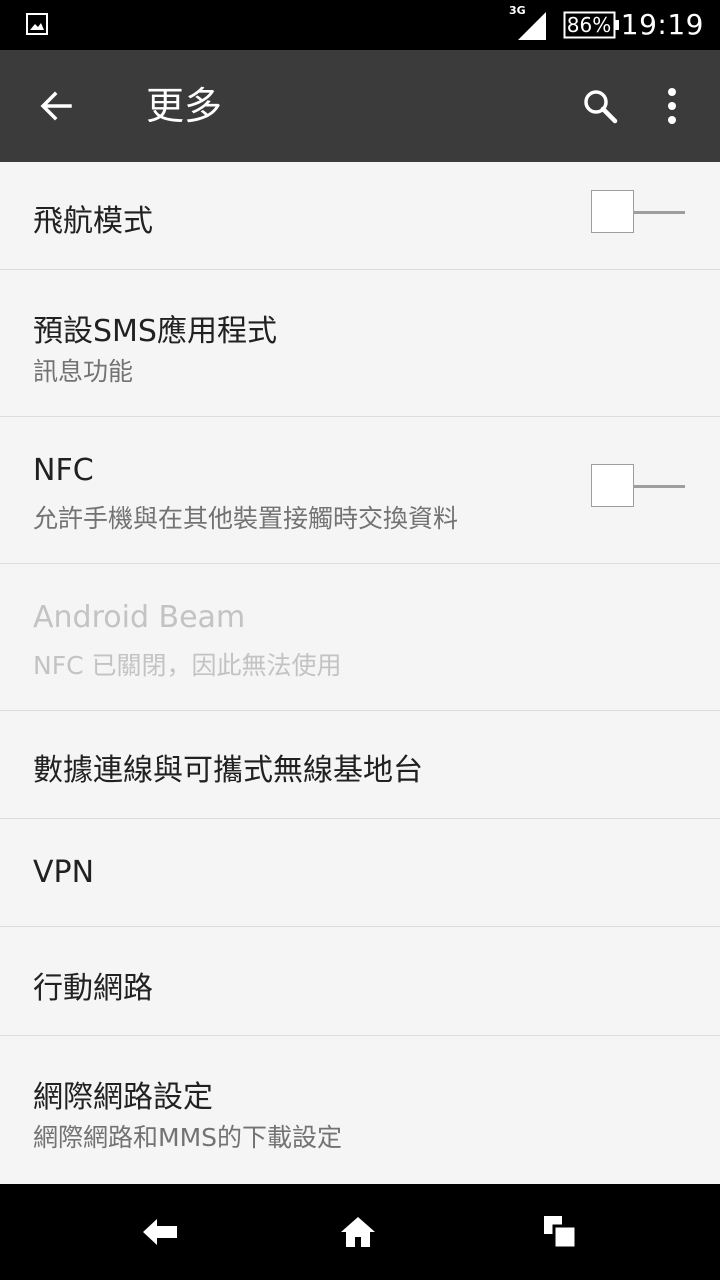  I want to click on nfc-toggle, so click(639, 486).